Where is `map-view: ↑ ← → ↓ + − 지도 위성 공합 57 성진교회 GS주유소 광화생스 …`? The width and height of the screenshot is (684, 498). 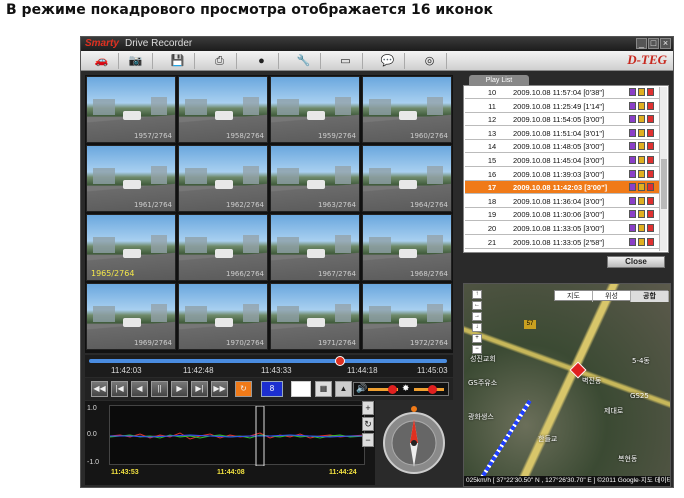
map-view: ↑ ← → ↓ + − 지도 위성 공합 57 성진교회 GS주유소 광화생스 … is located at coordinates (567, 385).